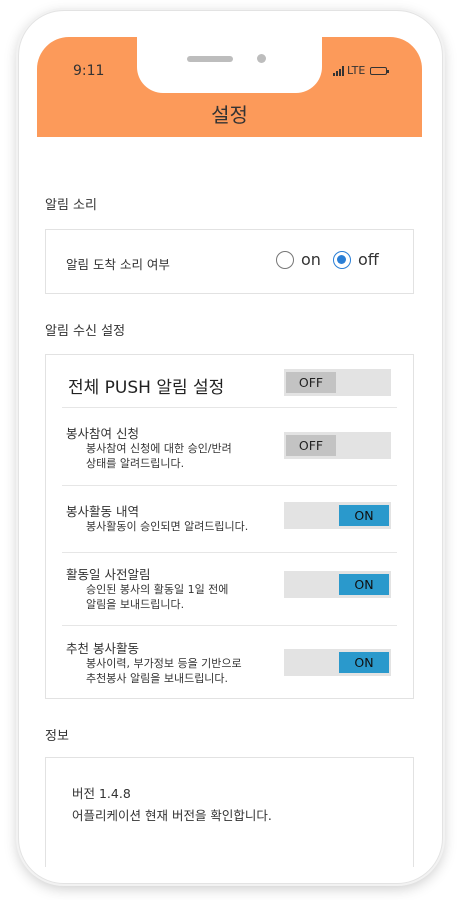 The height and width of the screenshot is (900, 469). I want to click on item-toggle: OFF, so click(337, 445).